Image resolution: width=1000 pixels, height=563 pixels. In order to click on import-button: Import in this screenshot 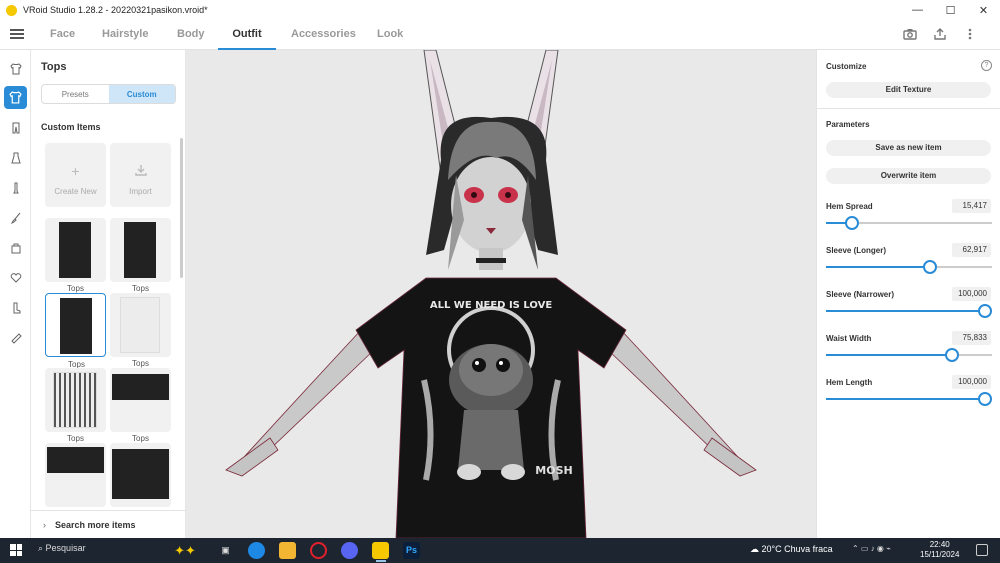, I will do `click(140, 175)`.